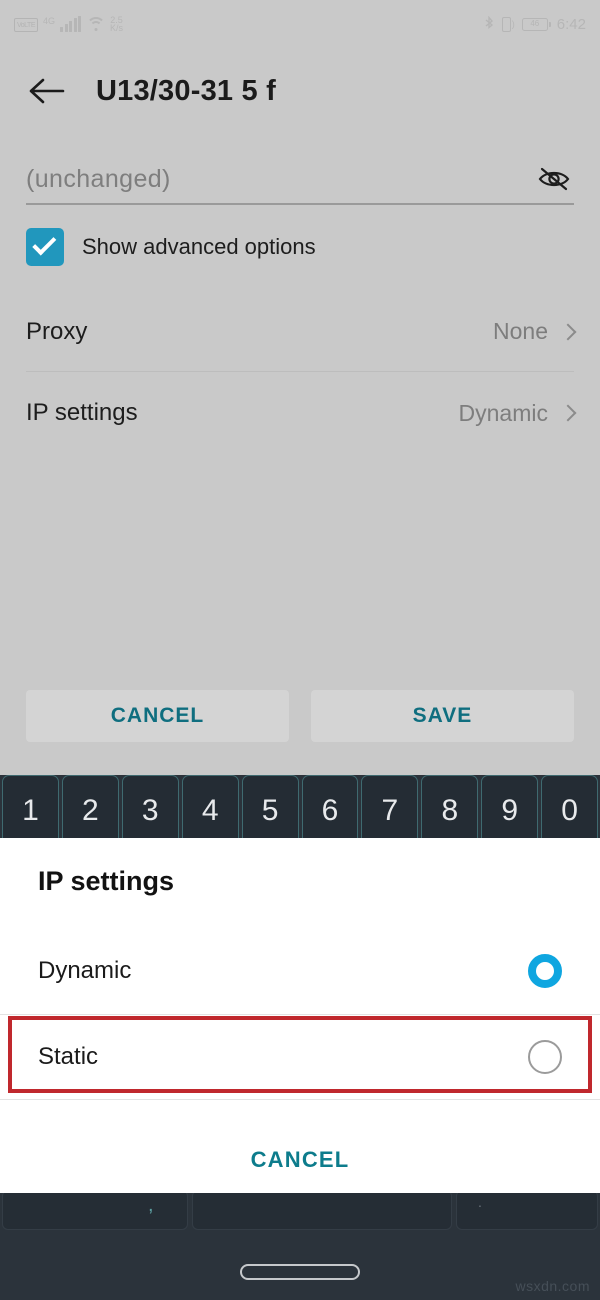 This screenshot has height=1300, width=600. I want to click on dialog-cancel-button: CANCEL, so click(300, 1160).